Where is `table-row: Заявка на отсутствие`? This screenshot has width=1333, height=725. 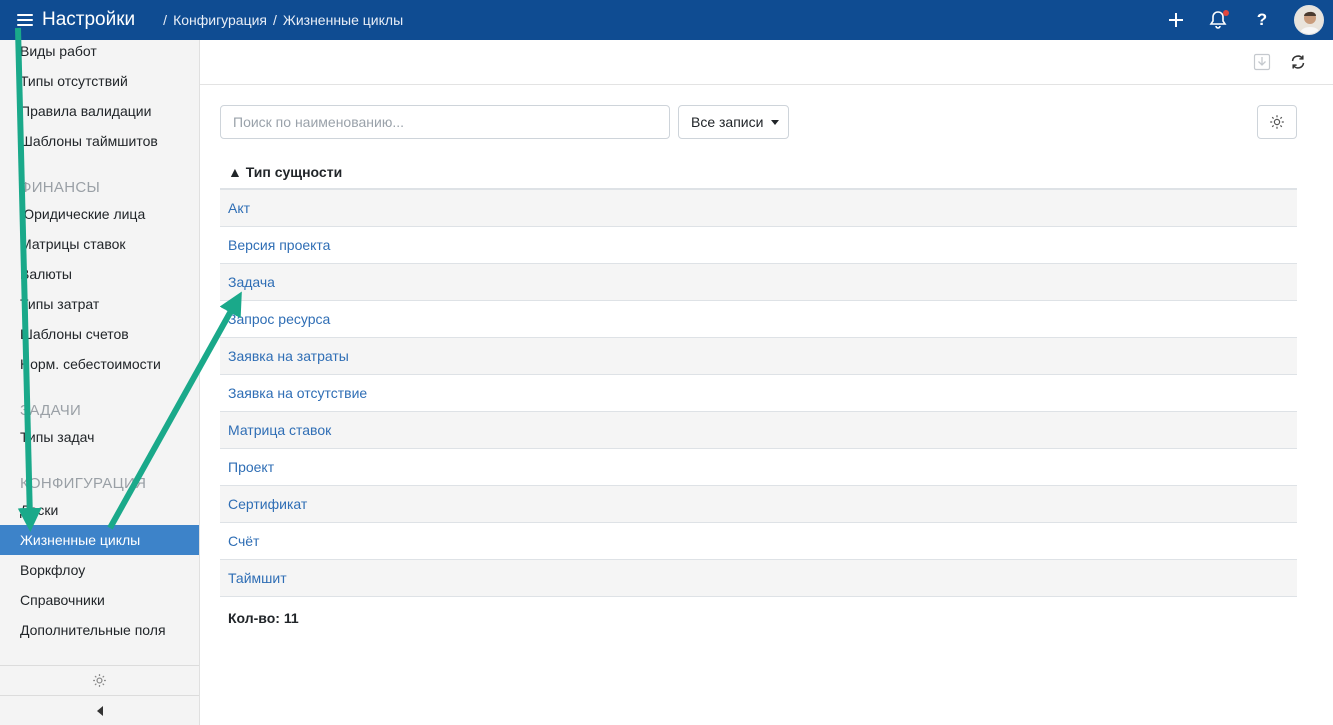 table-row: Заявка на отсутствие is located at coordinates (758, 393).